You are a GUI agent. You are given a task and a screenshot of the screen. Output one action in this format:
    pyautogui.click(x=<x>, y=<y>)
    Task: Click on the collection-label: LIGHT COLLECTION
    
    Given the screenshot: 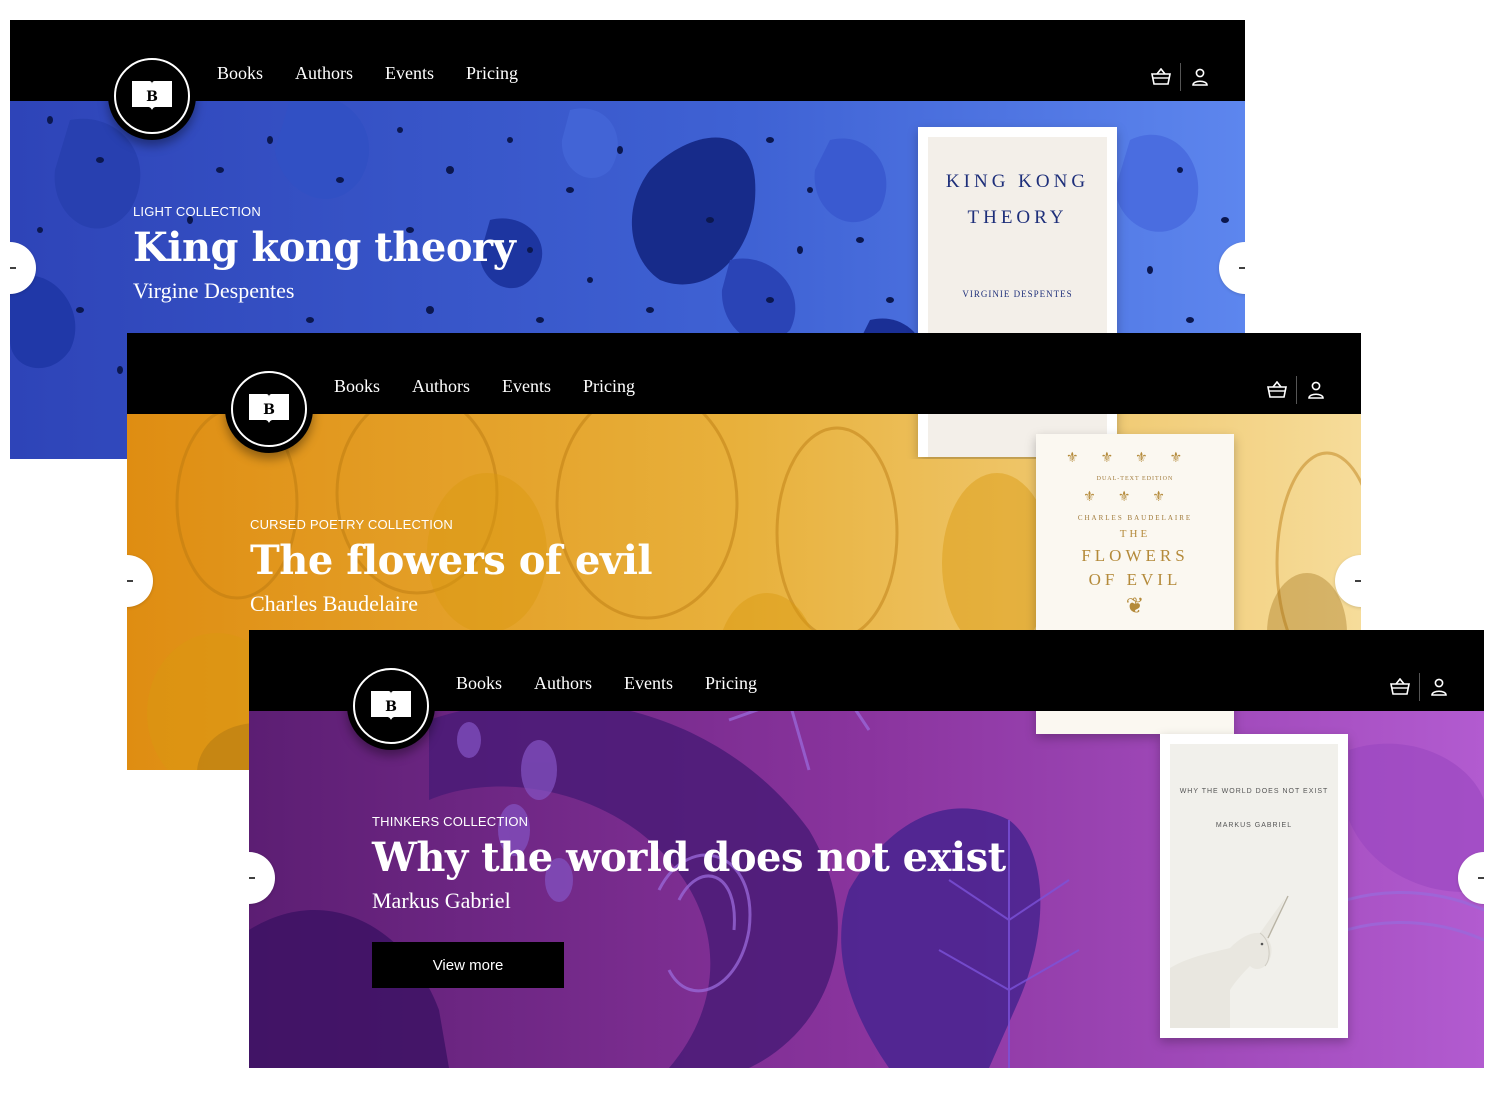 What is the action you would take?
    pyautogui.click(x=197, y=211)
    